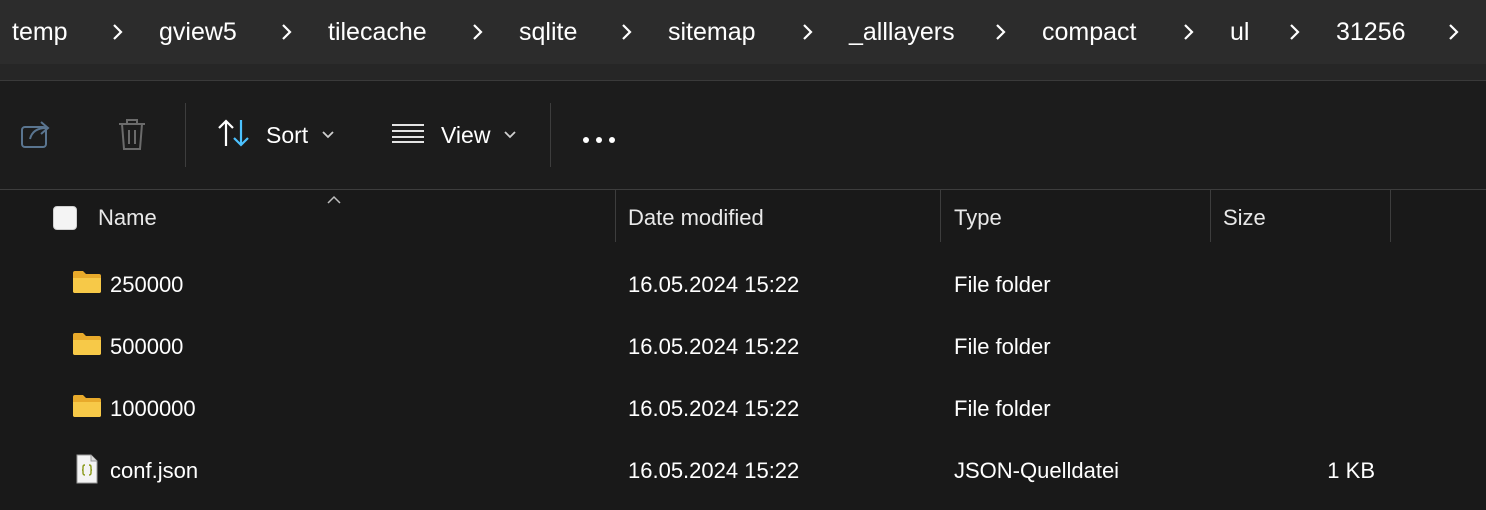 The width and height of the screenshot is (1486, 510). Describe the element at coordinates (287, 134) in the screenshot. I see `sort-label: Sort` at that location.